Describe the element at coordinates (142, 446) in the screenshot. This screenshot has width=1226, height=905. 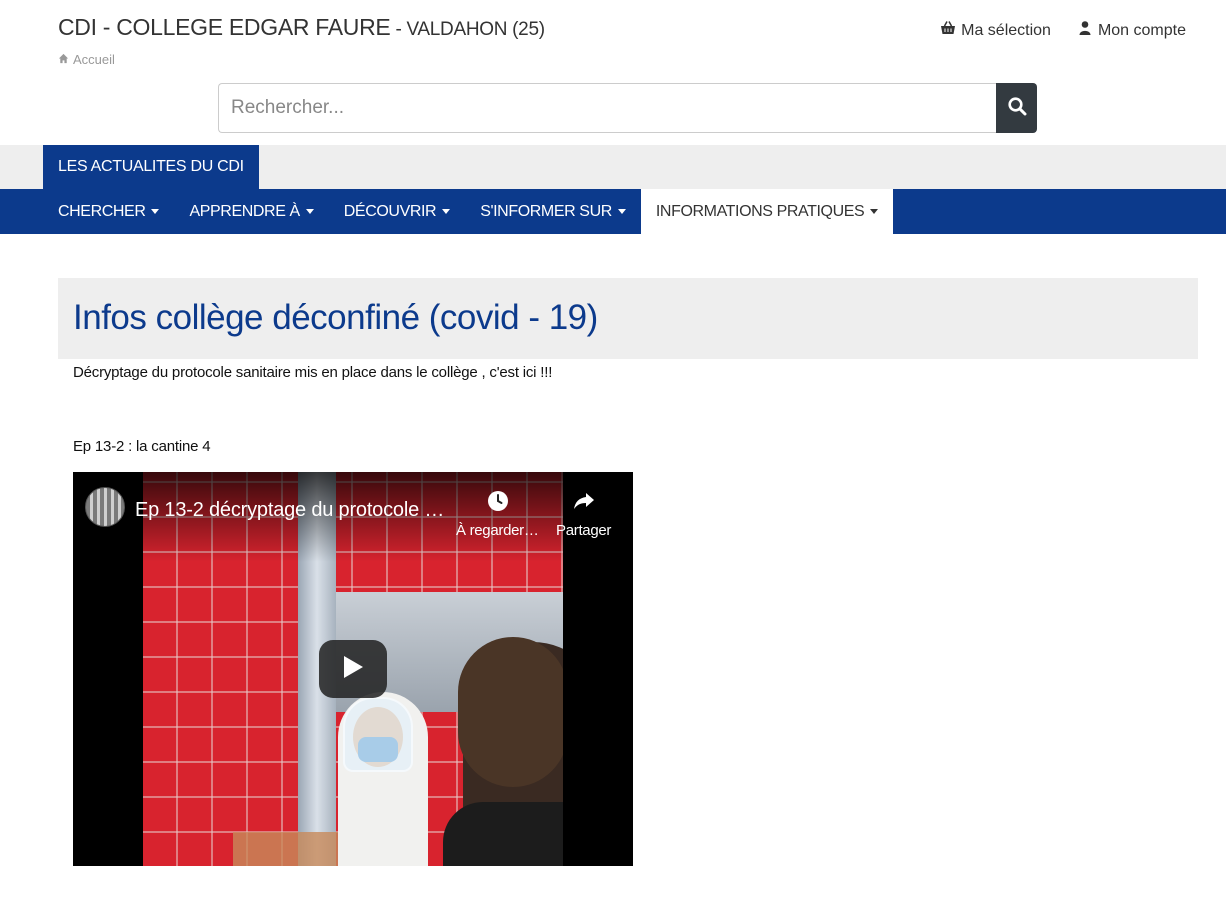
I see `episode-label: Ep 13-2 : la cantine 4` at that location.